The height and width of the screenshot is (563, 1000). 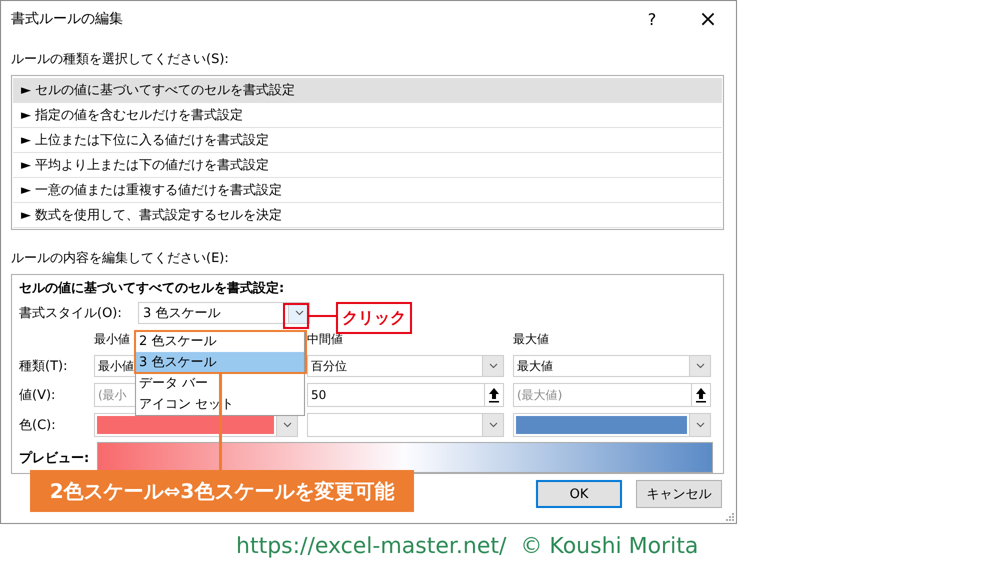 What do you see at coordinates (224, 313) in the screenshot?
I see `dropdown: 3 色スケール` at bounding box center [224, 313].